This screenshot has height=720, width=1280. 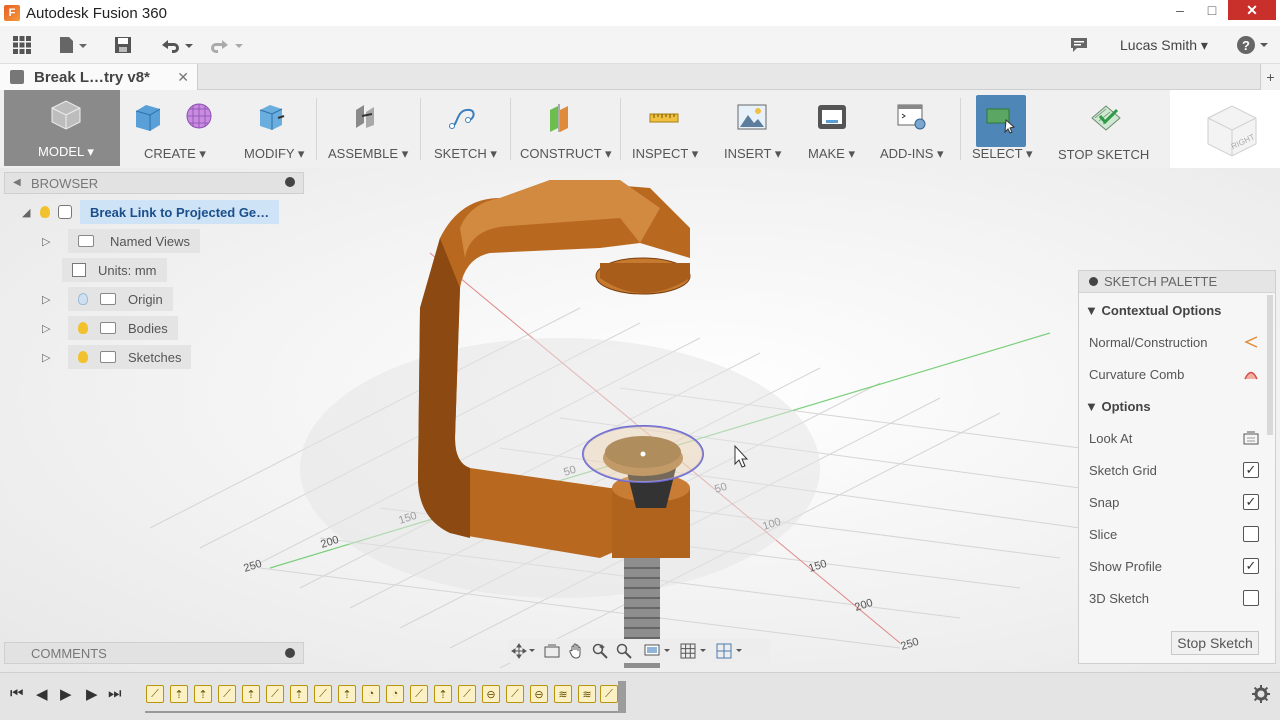 I want to click on timeline-prev-button: ◀, so click(x=42, y=694).